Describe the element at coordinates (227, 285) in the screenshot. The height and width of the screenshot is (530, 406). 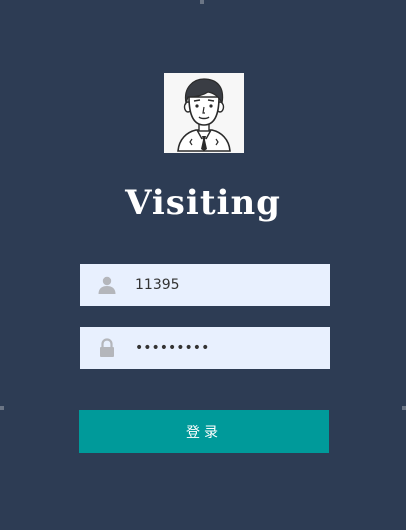
I see `username-input` at that location.